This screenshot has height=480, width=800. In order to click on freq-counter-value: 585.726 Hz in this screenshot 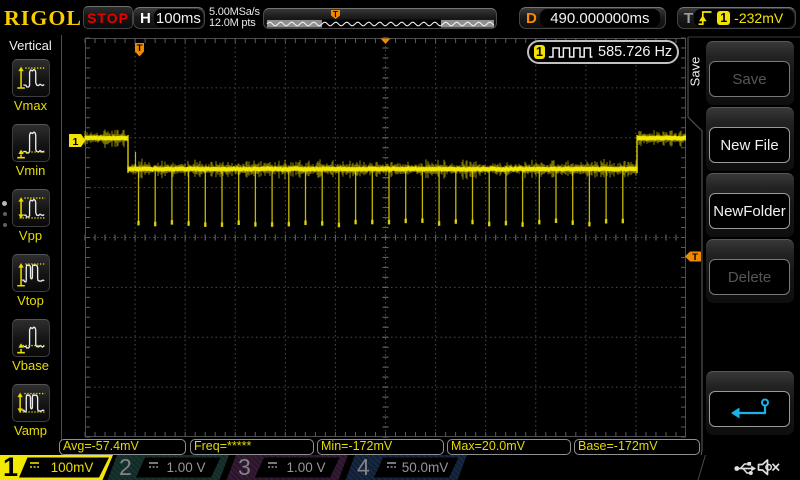, I will do `click(635, 52)`.